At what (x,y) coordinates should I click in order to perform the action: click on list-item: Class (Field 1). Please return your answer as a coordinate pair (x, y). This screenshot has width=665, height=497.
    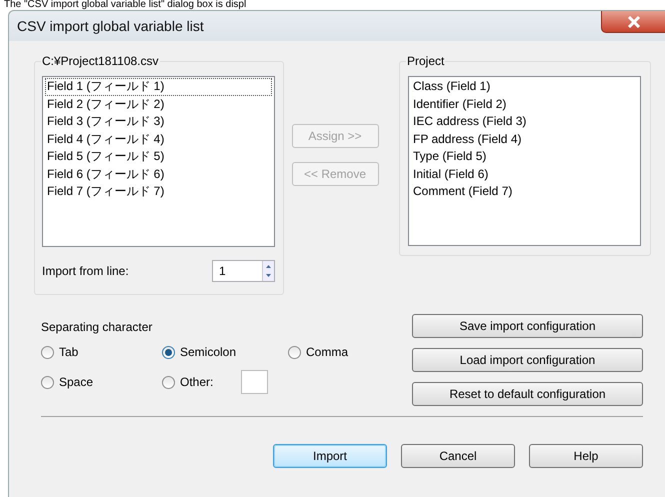
    Looking at the image, I should click on (524, 87).